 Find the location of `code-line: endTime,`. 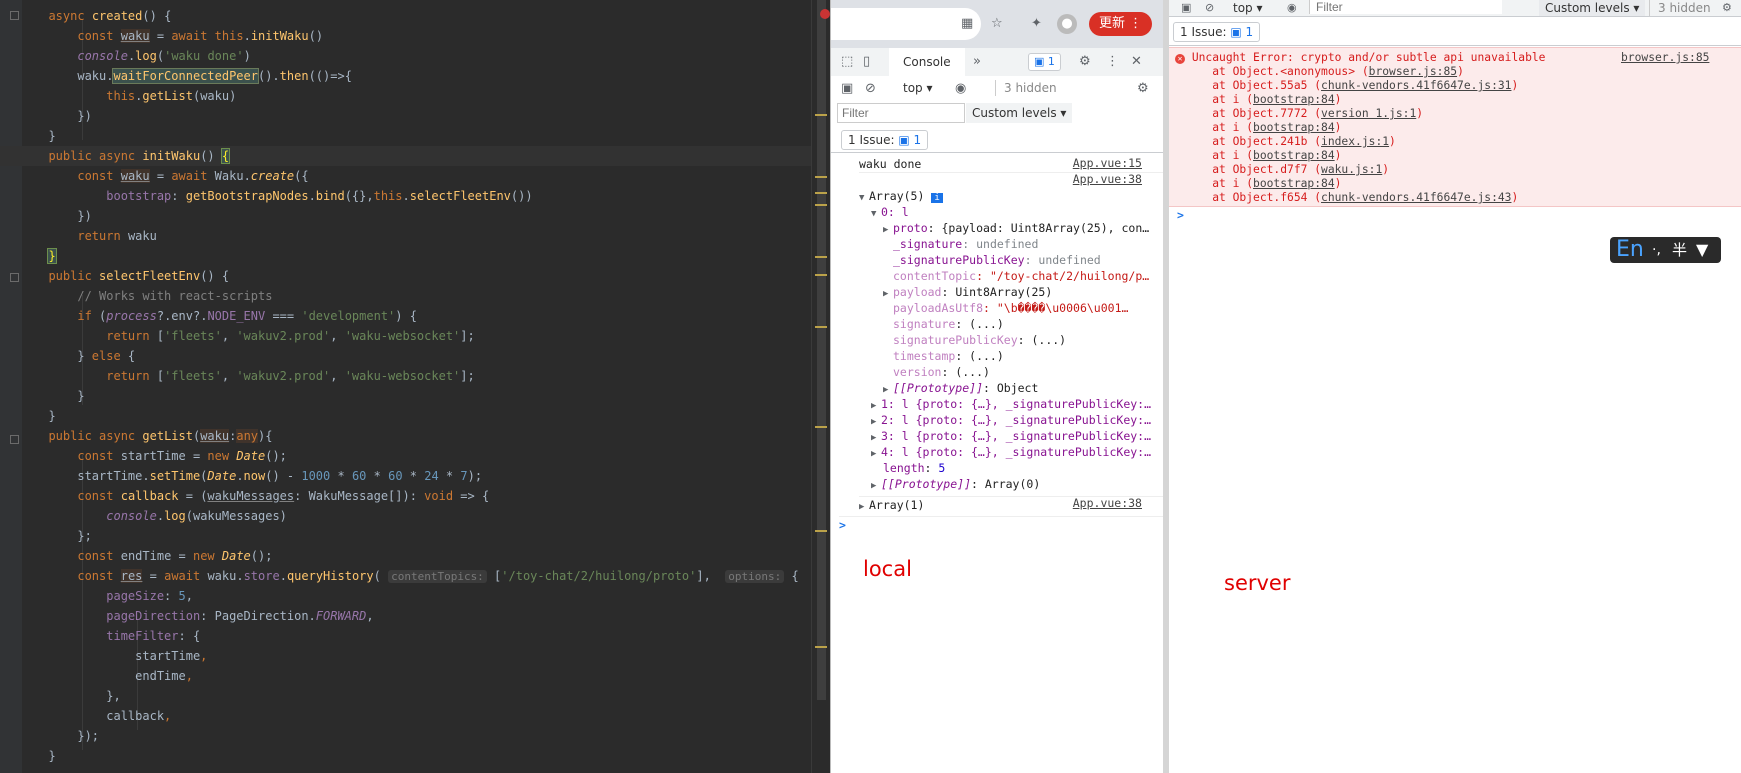

code-line: endTime, is located at coordinates (406, 676).